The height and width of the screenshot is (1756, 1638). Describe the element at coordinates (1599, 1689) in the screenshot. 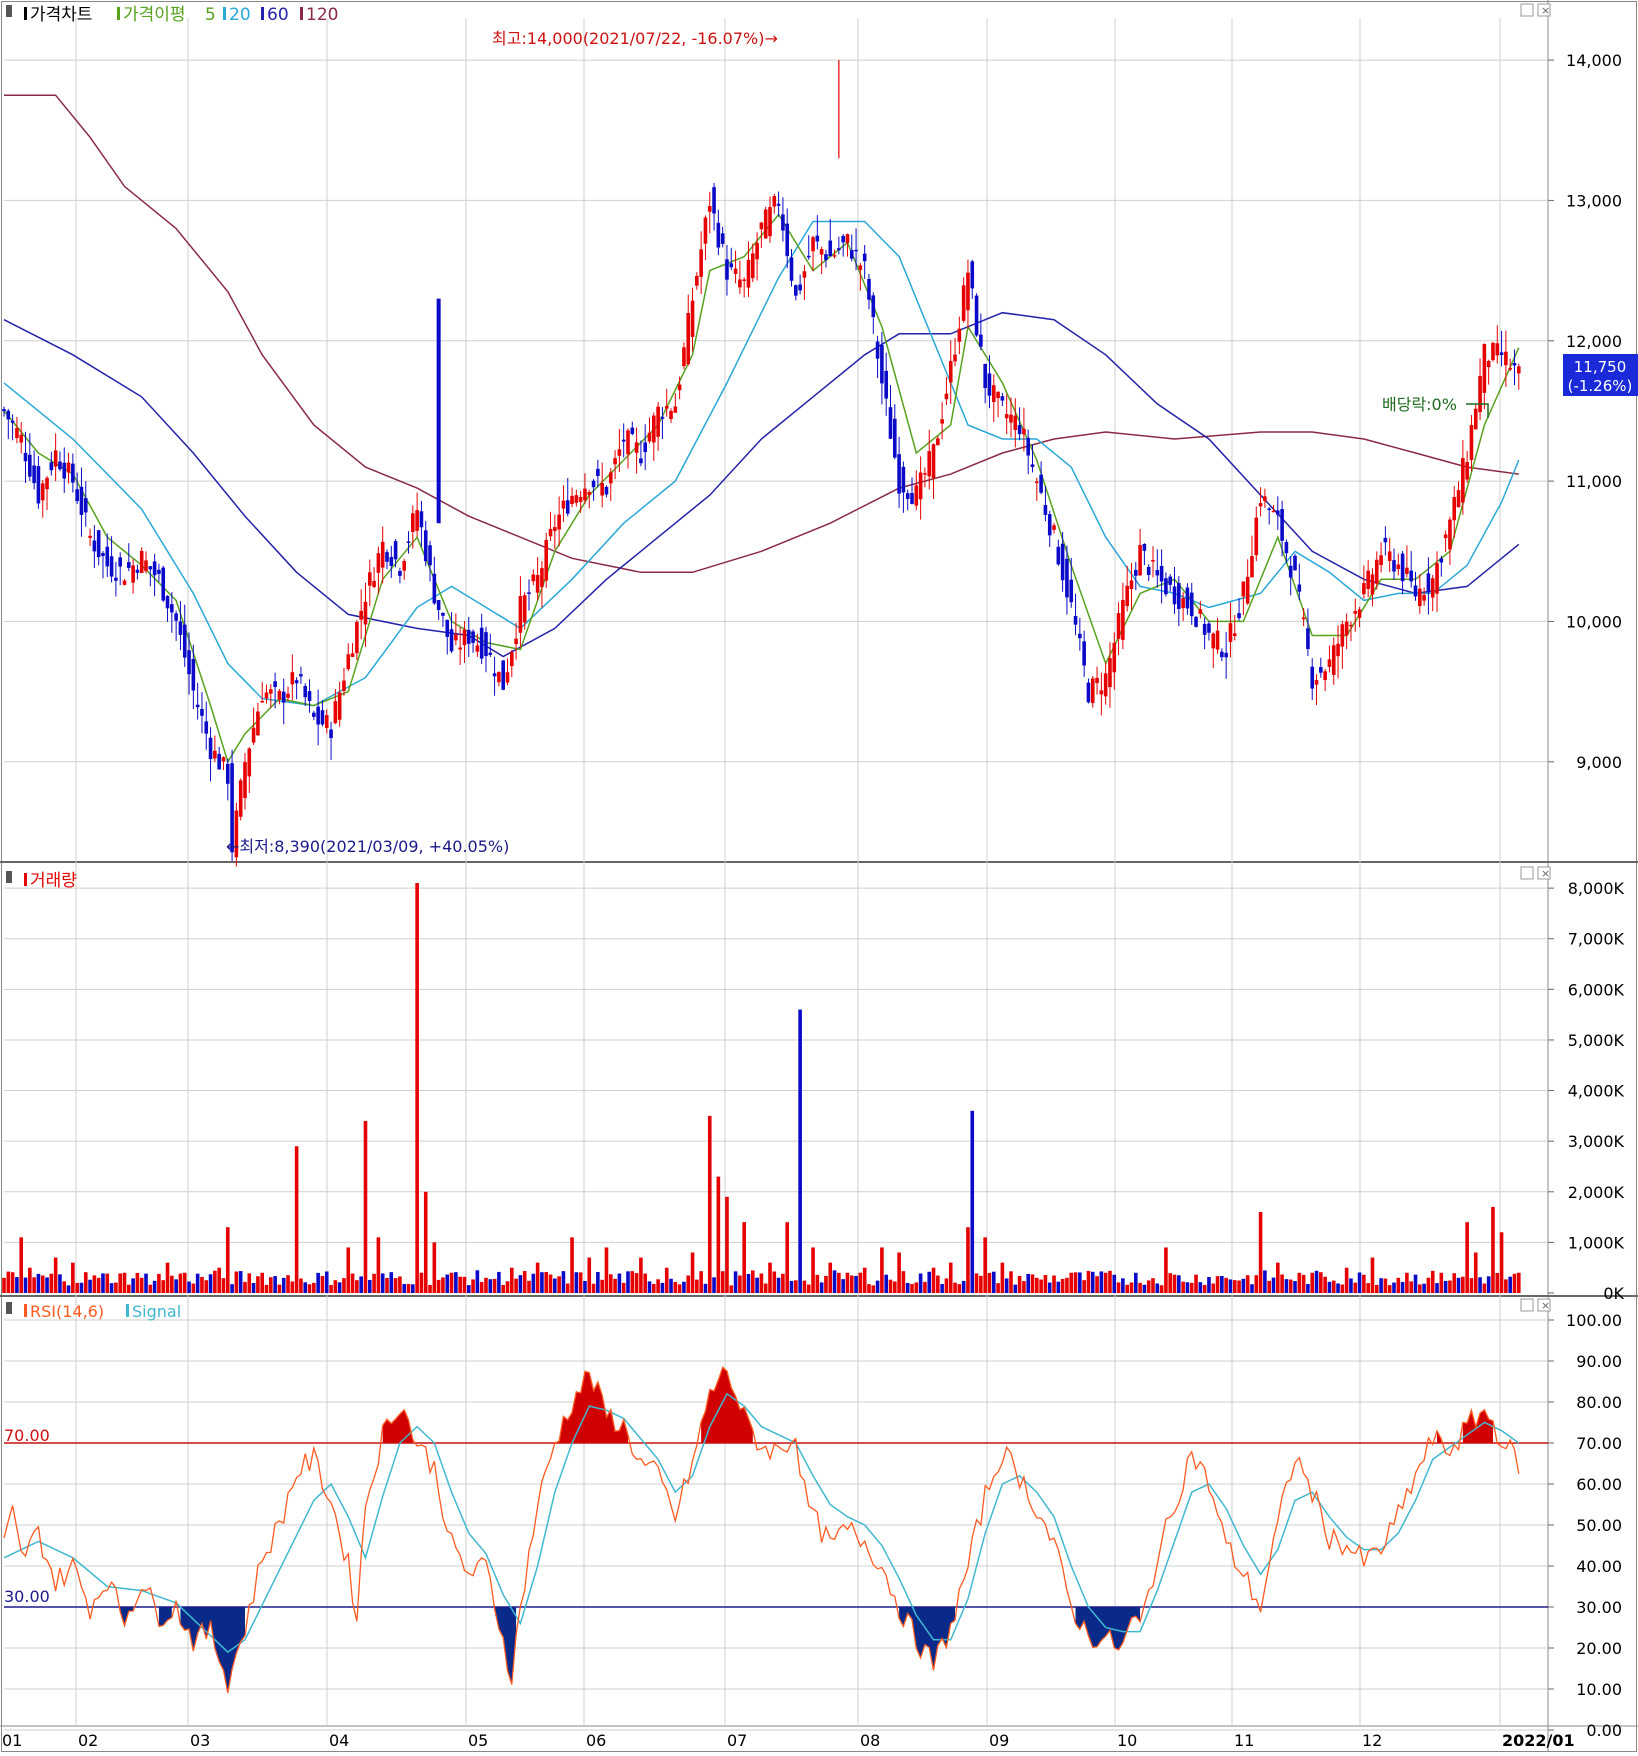

I see `rsi-tick-label: 10.00` at that location.